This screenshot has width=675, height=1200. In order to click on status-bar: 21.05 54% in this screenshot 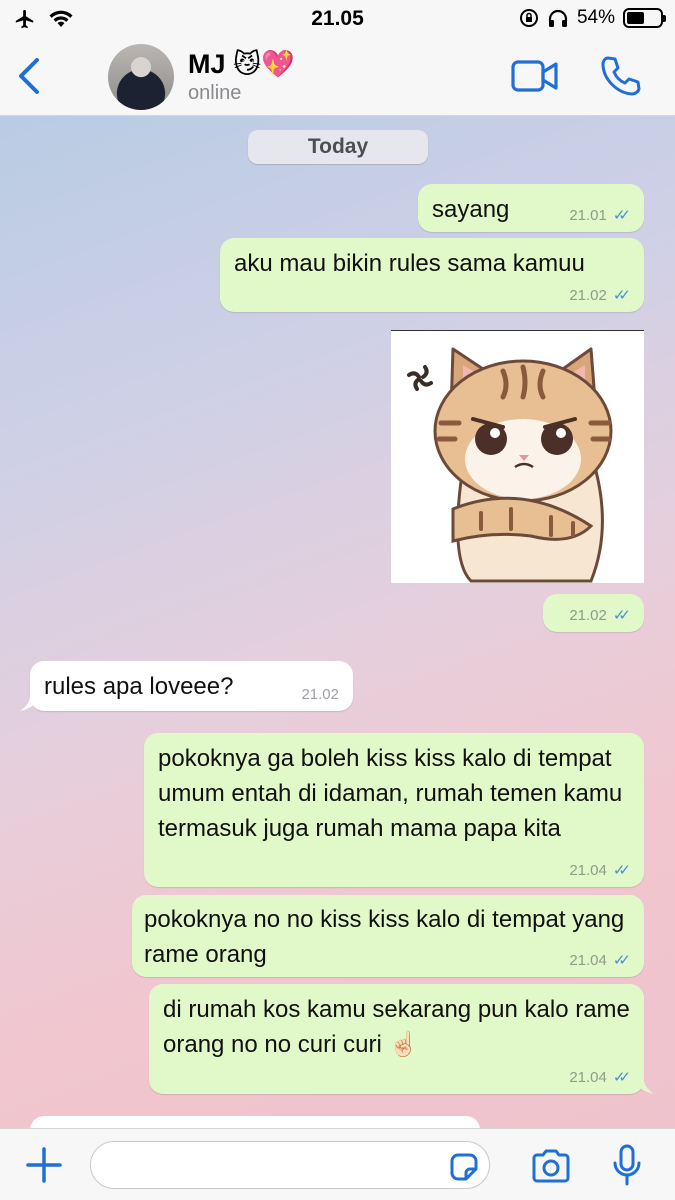, I will do `click(337, 19)`.